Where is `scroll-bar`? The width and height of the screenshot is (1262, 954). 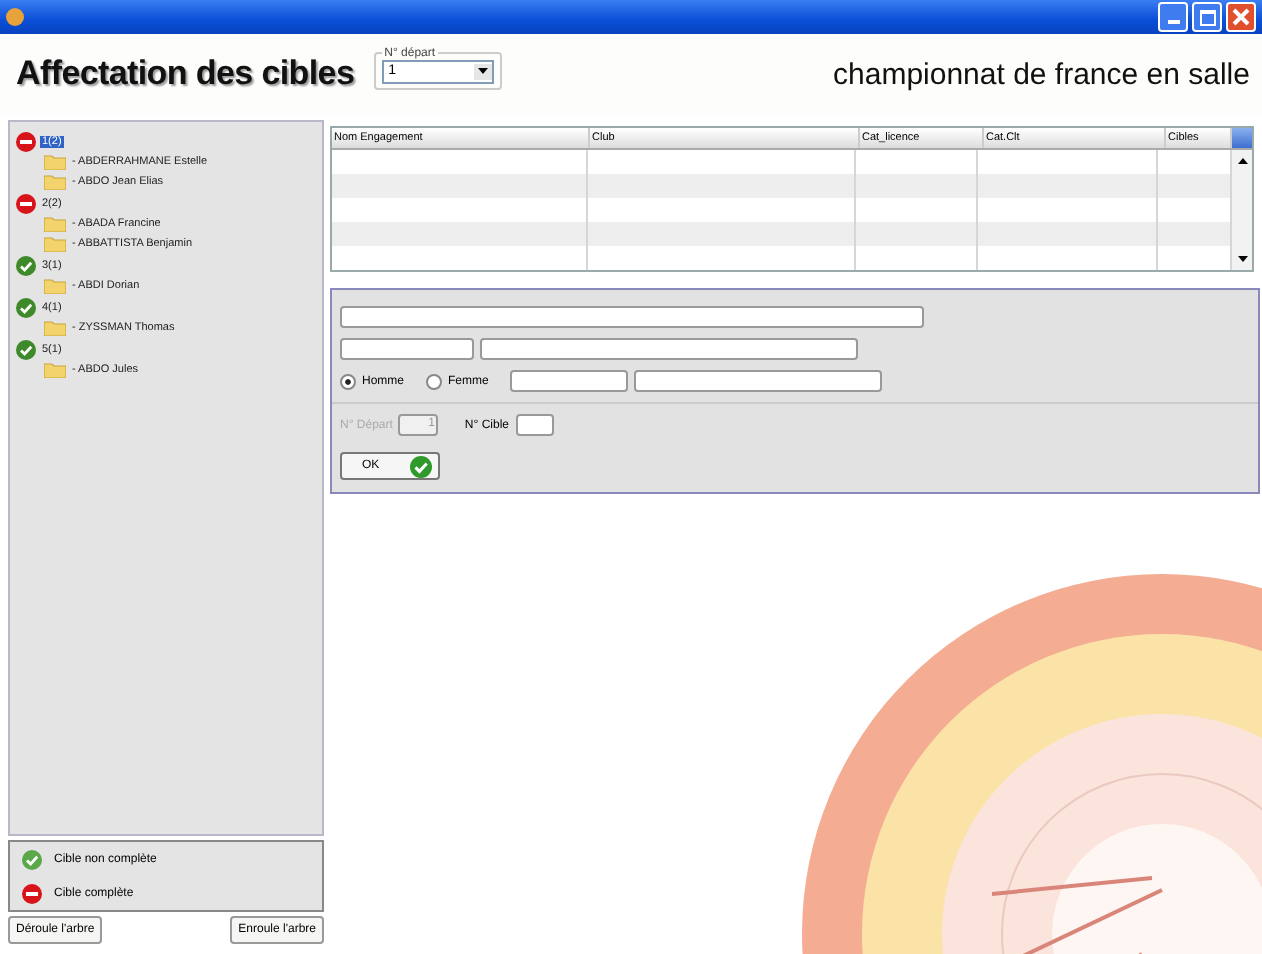
scroll-bar is located at coordinates (1242, 210).